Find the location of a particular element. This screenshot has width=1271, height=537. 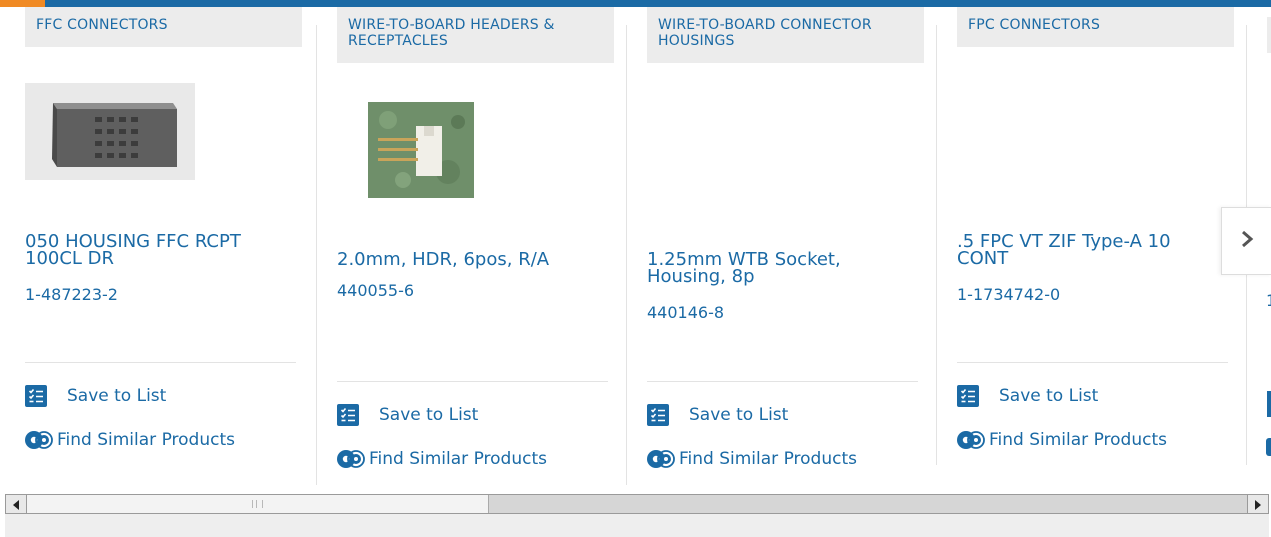

category-tile: FPC CONNECTORS is located at coordinates (1095, 27).